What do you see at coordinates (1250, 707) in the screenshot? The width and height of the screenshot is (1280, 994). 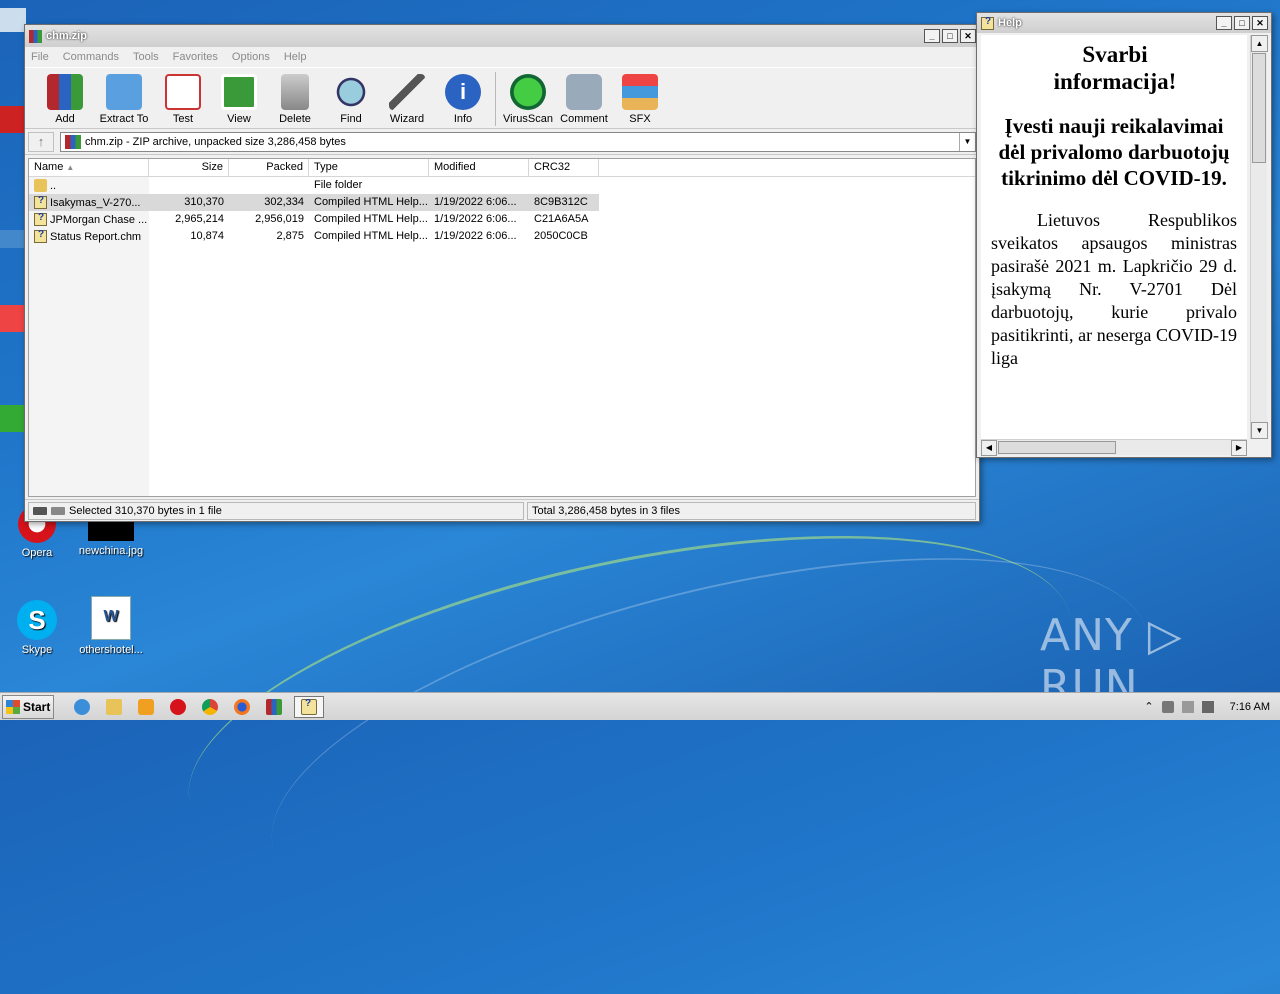 I see `clock: 7:16 AM` at bounding box center [1250, 707].